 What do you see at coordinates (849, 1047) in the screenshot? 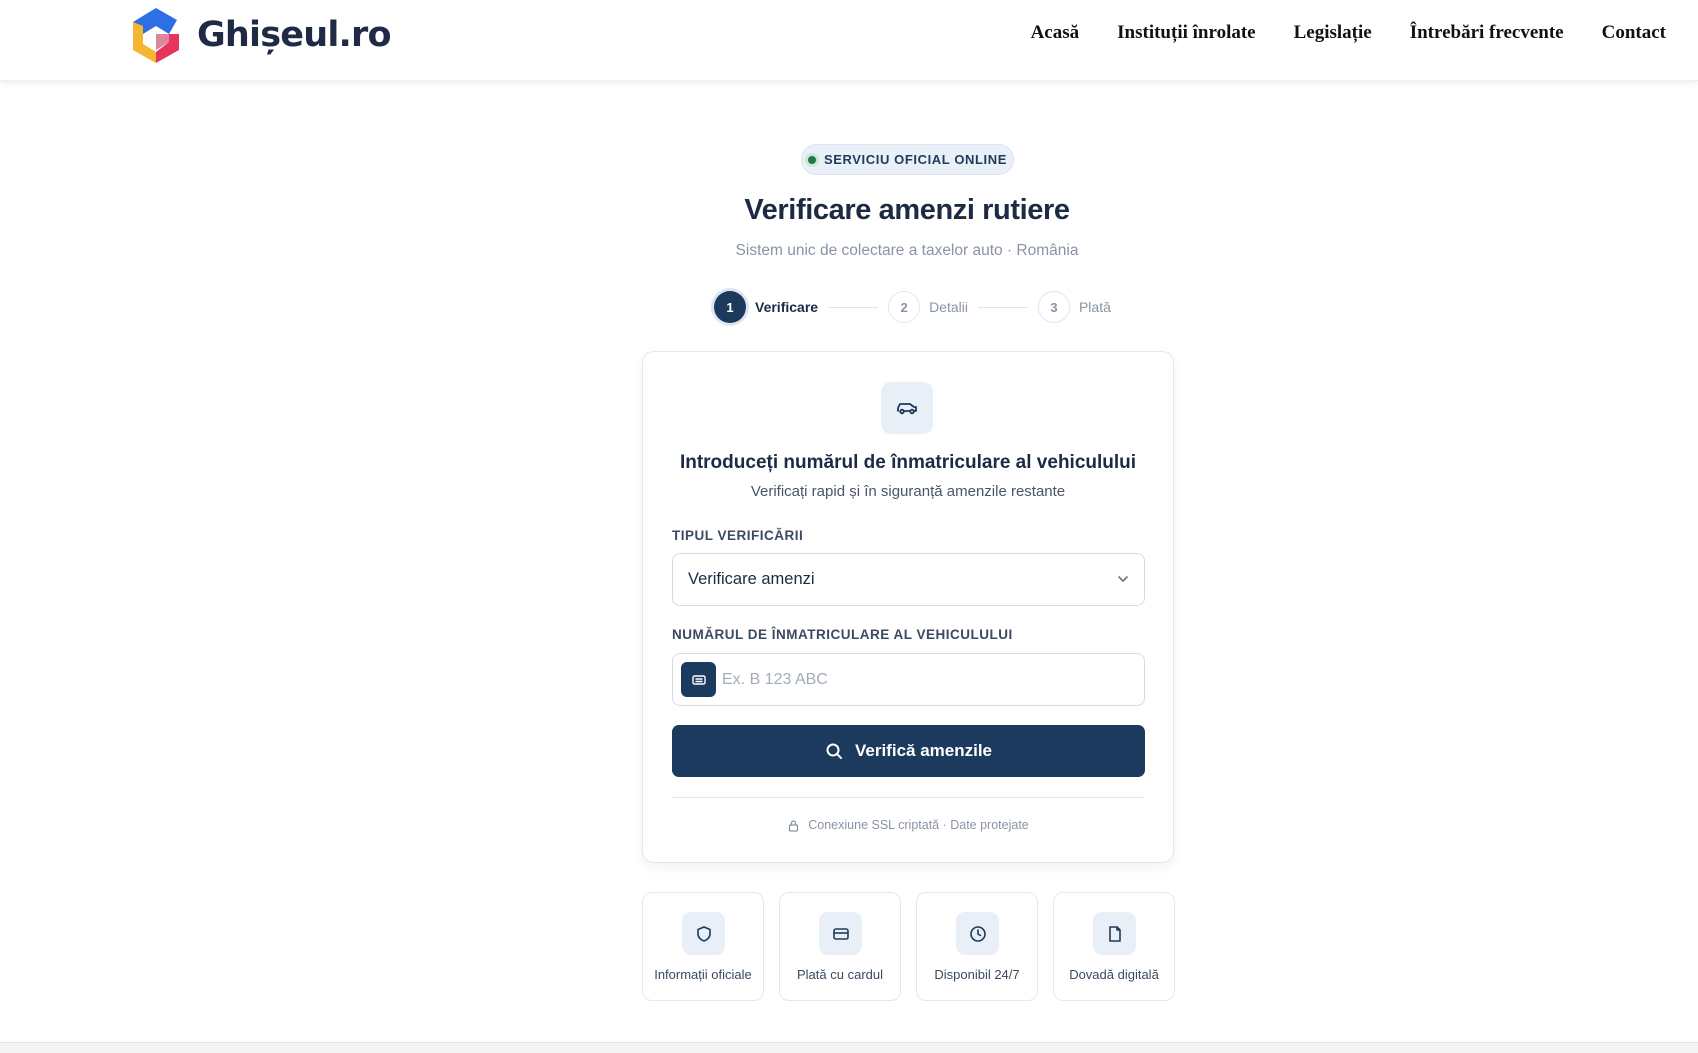
I see `footer-strip` at bounding box center [849, 1047].